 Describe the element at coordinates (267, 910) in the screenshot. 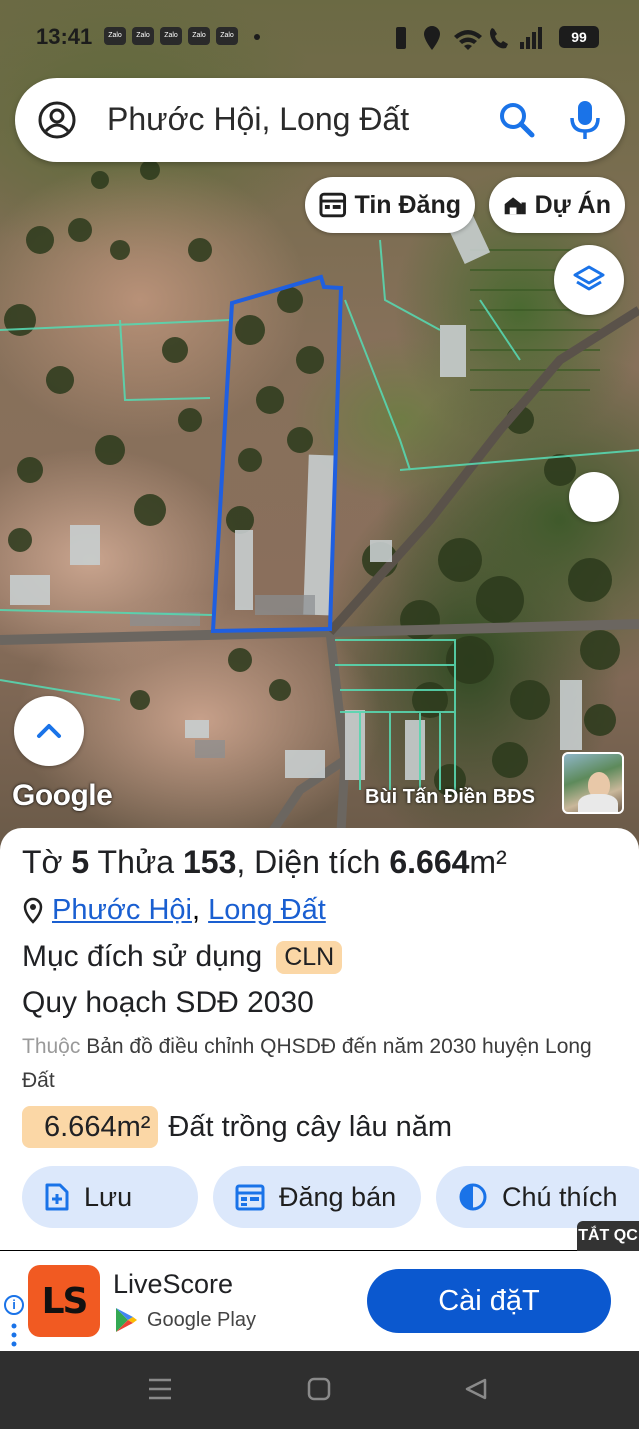

I see `district-link: Long Đất` at that location.